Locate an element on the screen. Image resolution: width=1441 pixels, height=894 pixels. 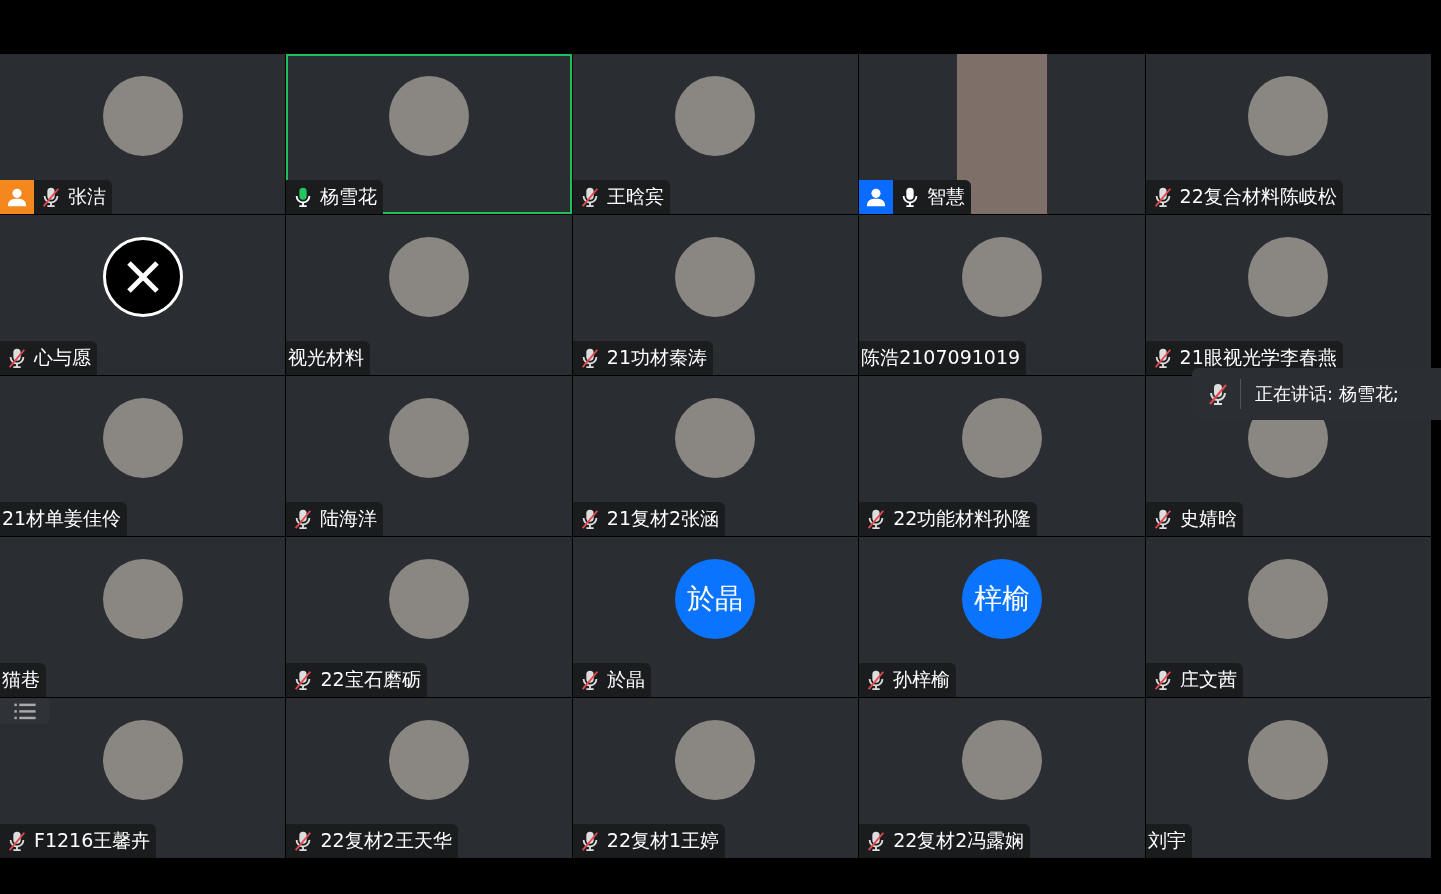
participant-tile: 於晶 於晶 is located at coordinates (715, 617).